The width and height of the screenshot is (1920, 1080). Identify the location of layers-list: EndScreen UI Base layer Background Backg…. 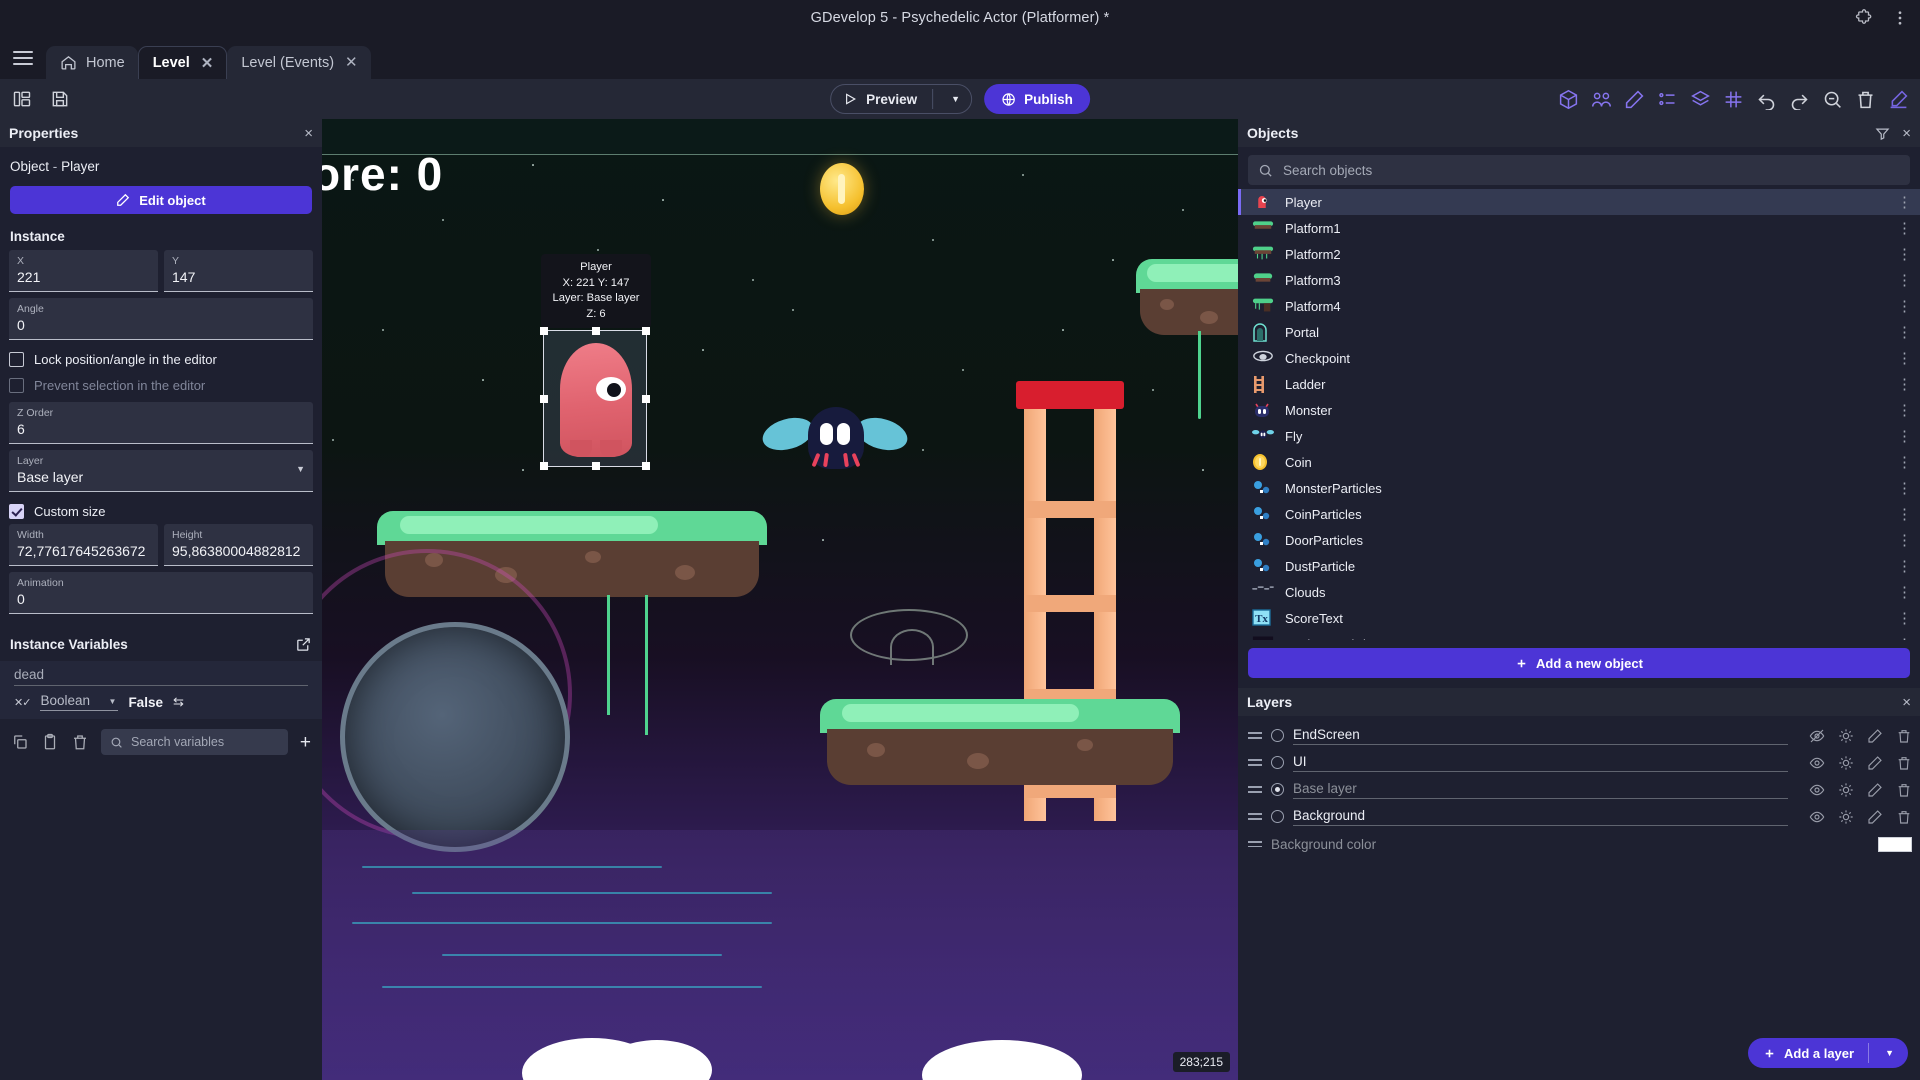
(1579, 787).